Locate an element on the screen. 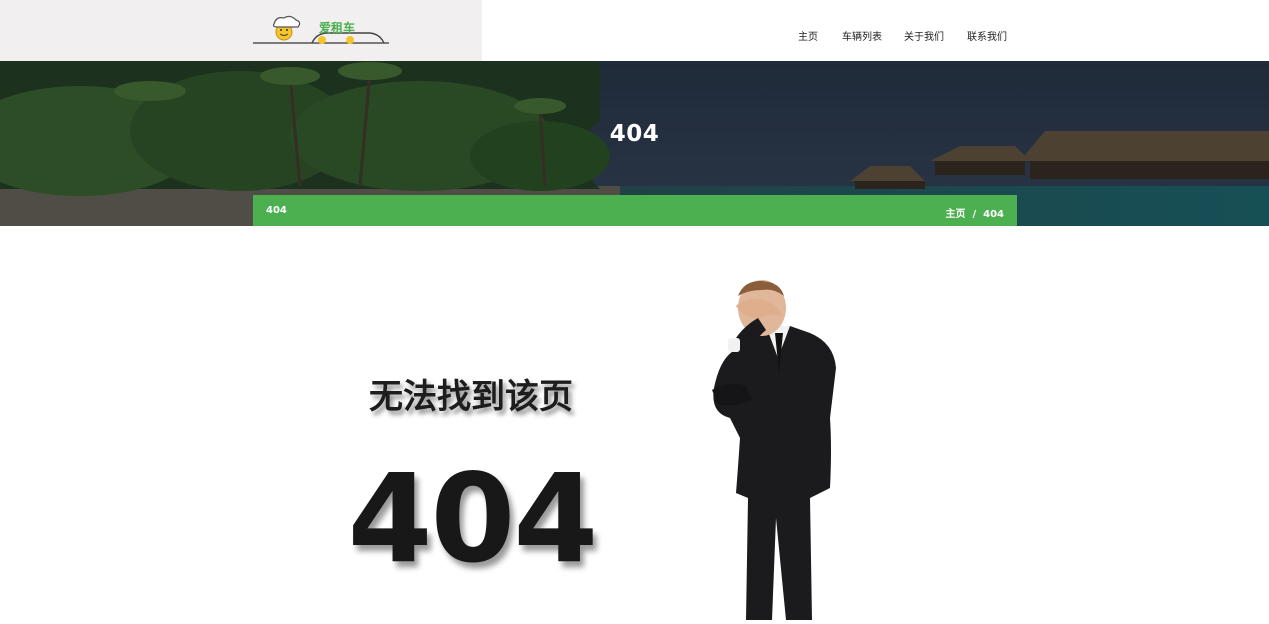 The width and height of the screenshot is (1269, 624). breadcrumb-trail: 主页 / 404 is located at coordinates (974, 212).